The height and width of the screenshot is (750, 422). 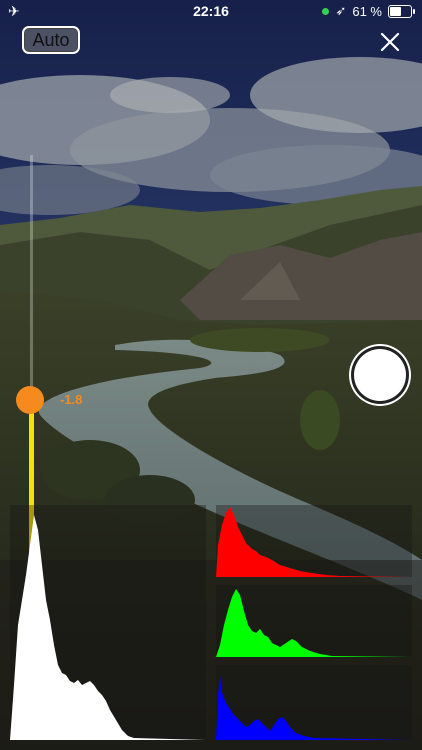 I want to click on exposure-value-label: -1.8, so click(x=71, y=399).